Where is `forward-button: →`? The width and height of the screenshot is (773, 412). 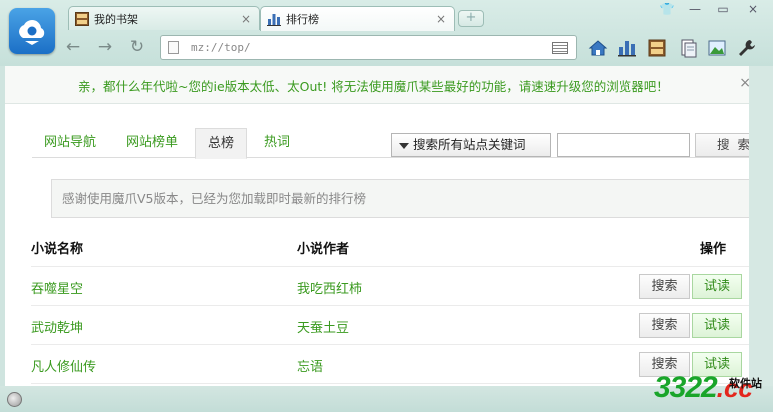 forward-button: → is located at coordinates (105, 48).